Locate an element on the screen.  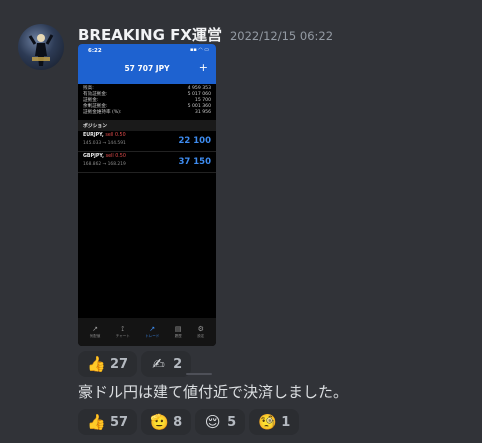
reaction-count: 2 is located at coordinates (178, 364).